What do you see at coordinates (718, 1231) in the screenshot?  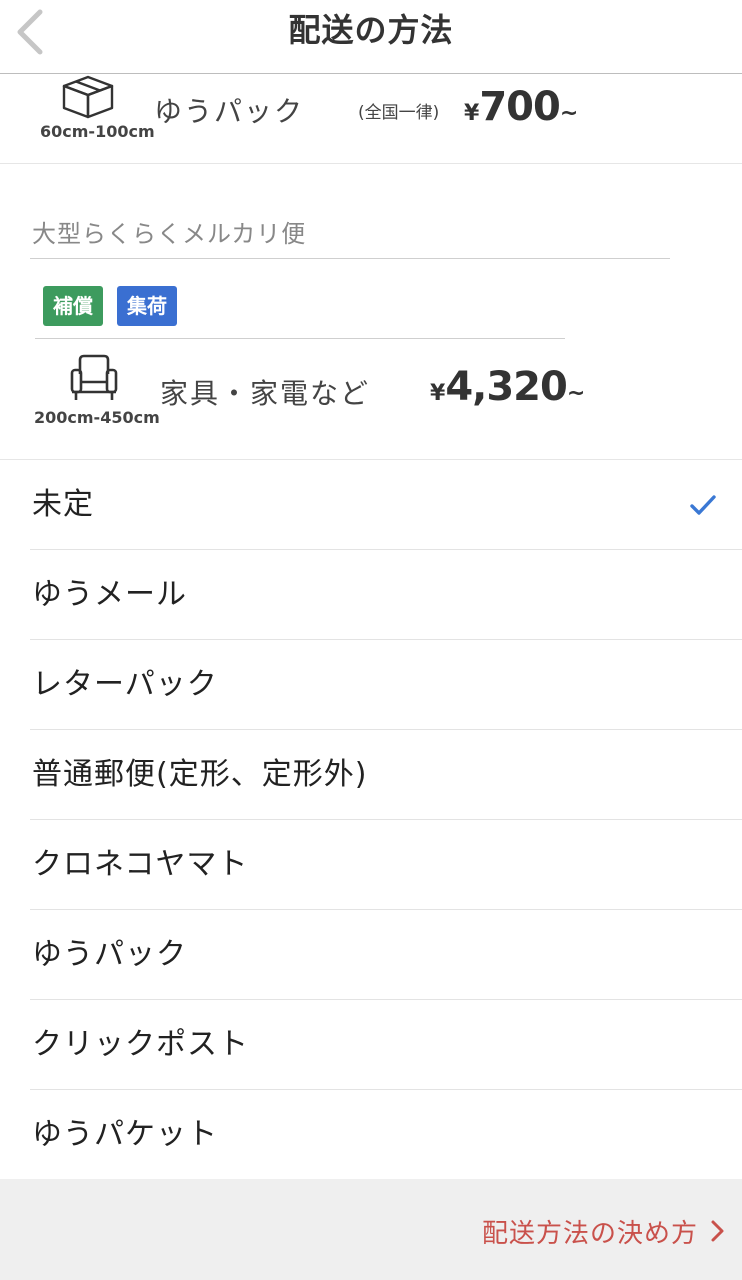 I see `chevron-right-icon` at bounding box center [718, 1231].